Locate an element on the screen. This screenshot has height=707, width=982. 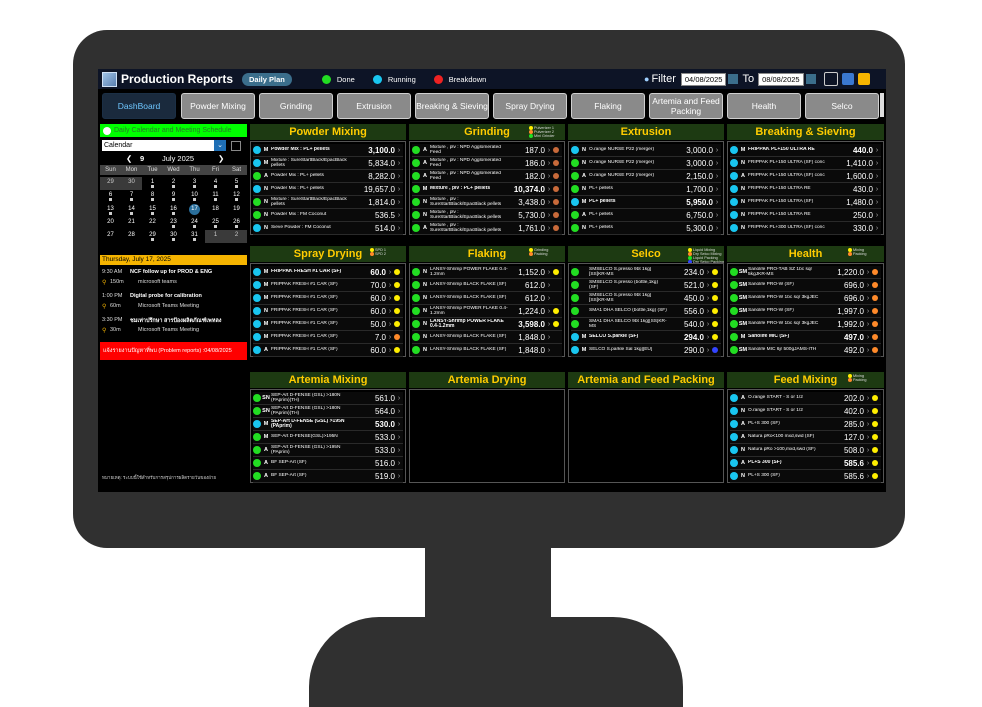
production-row: M FRIPPAK FRESH #1 CAR (SF) 60.0 › is located at coordinates (328, 272).